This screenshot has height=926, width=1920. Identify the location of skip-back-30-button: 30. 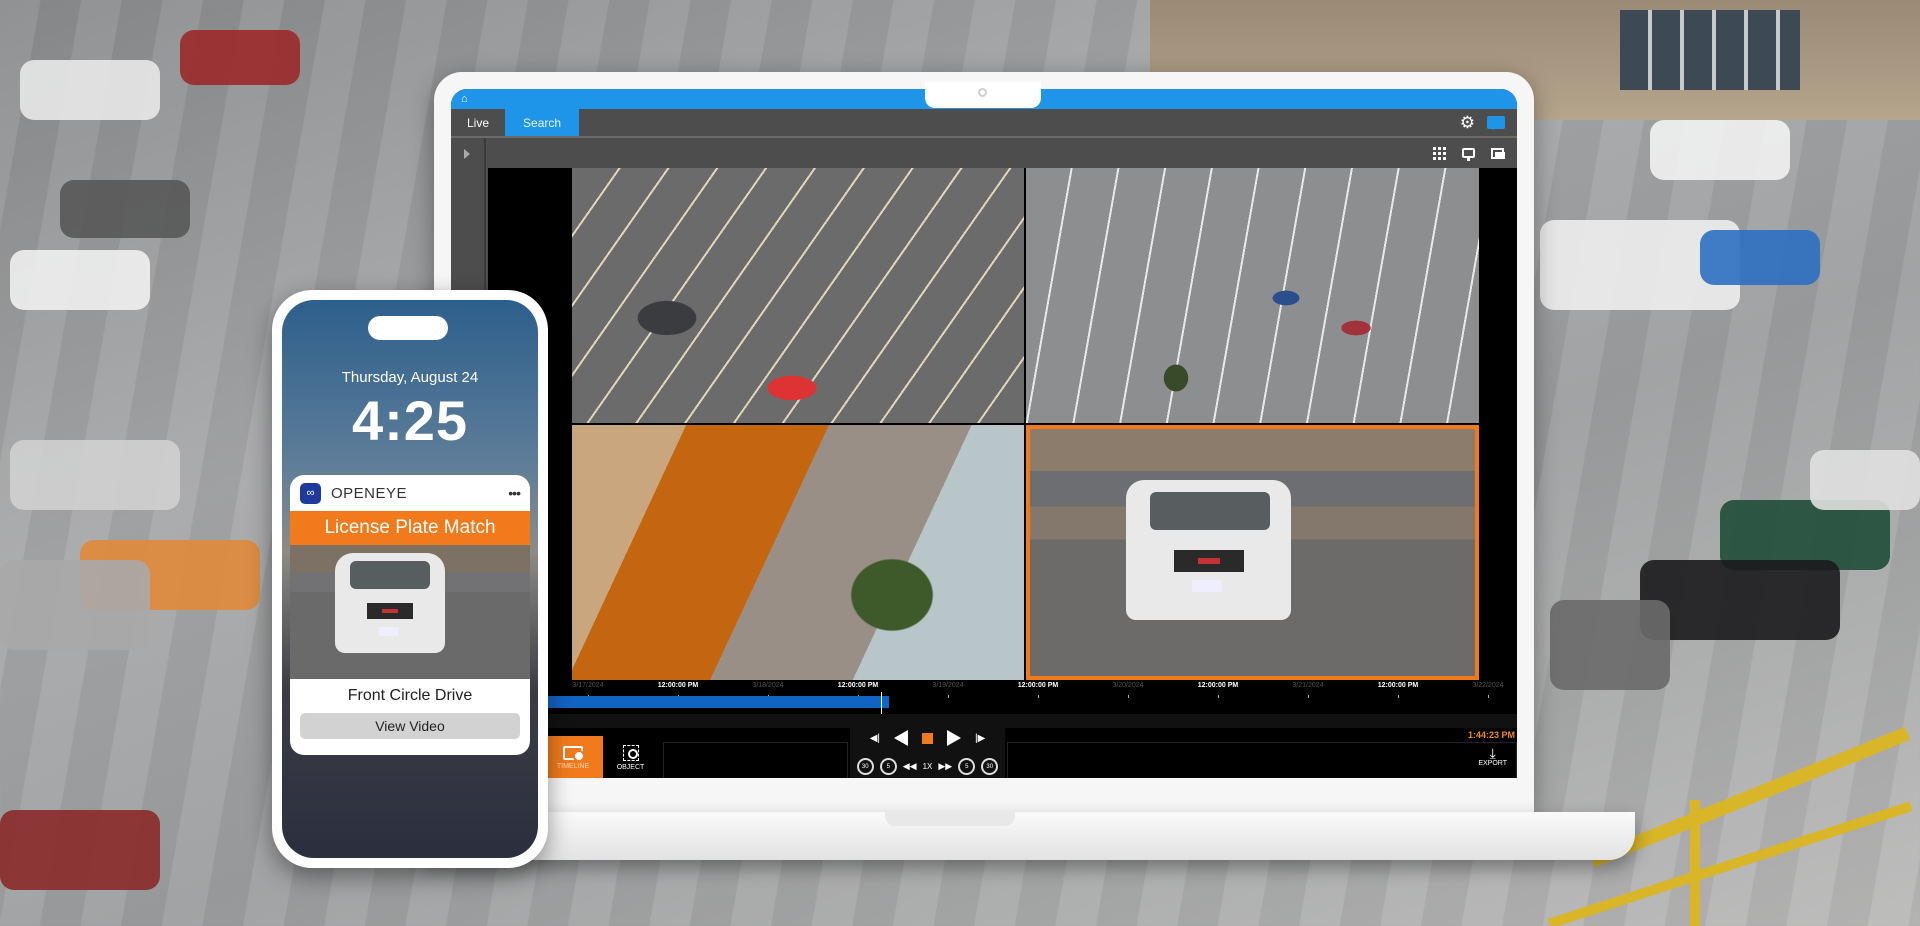
(865, 766).